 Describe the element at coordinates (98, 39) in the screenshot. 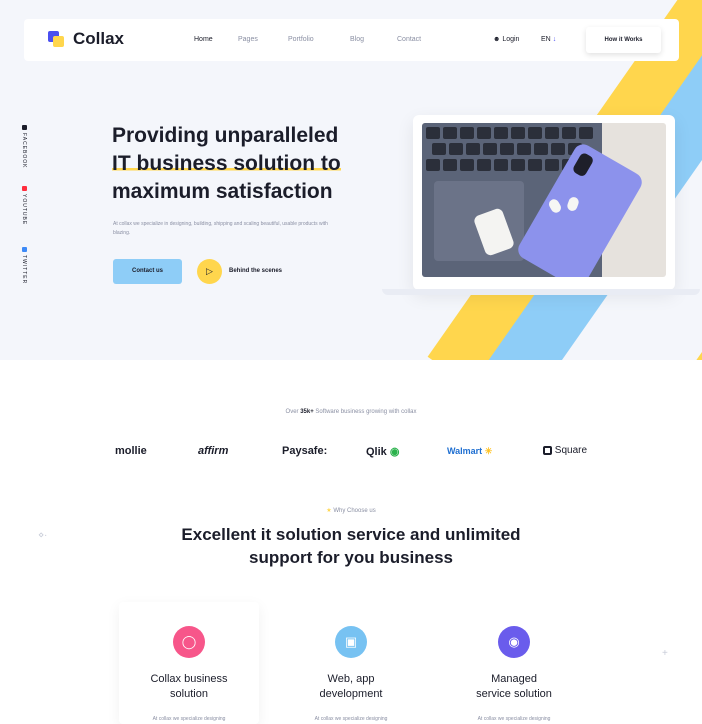

I see `logo-text: Collax` at that location.